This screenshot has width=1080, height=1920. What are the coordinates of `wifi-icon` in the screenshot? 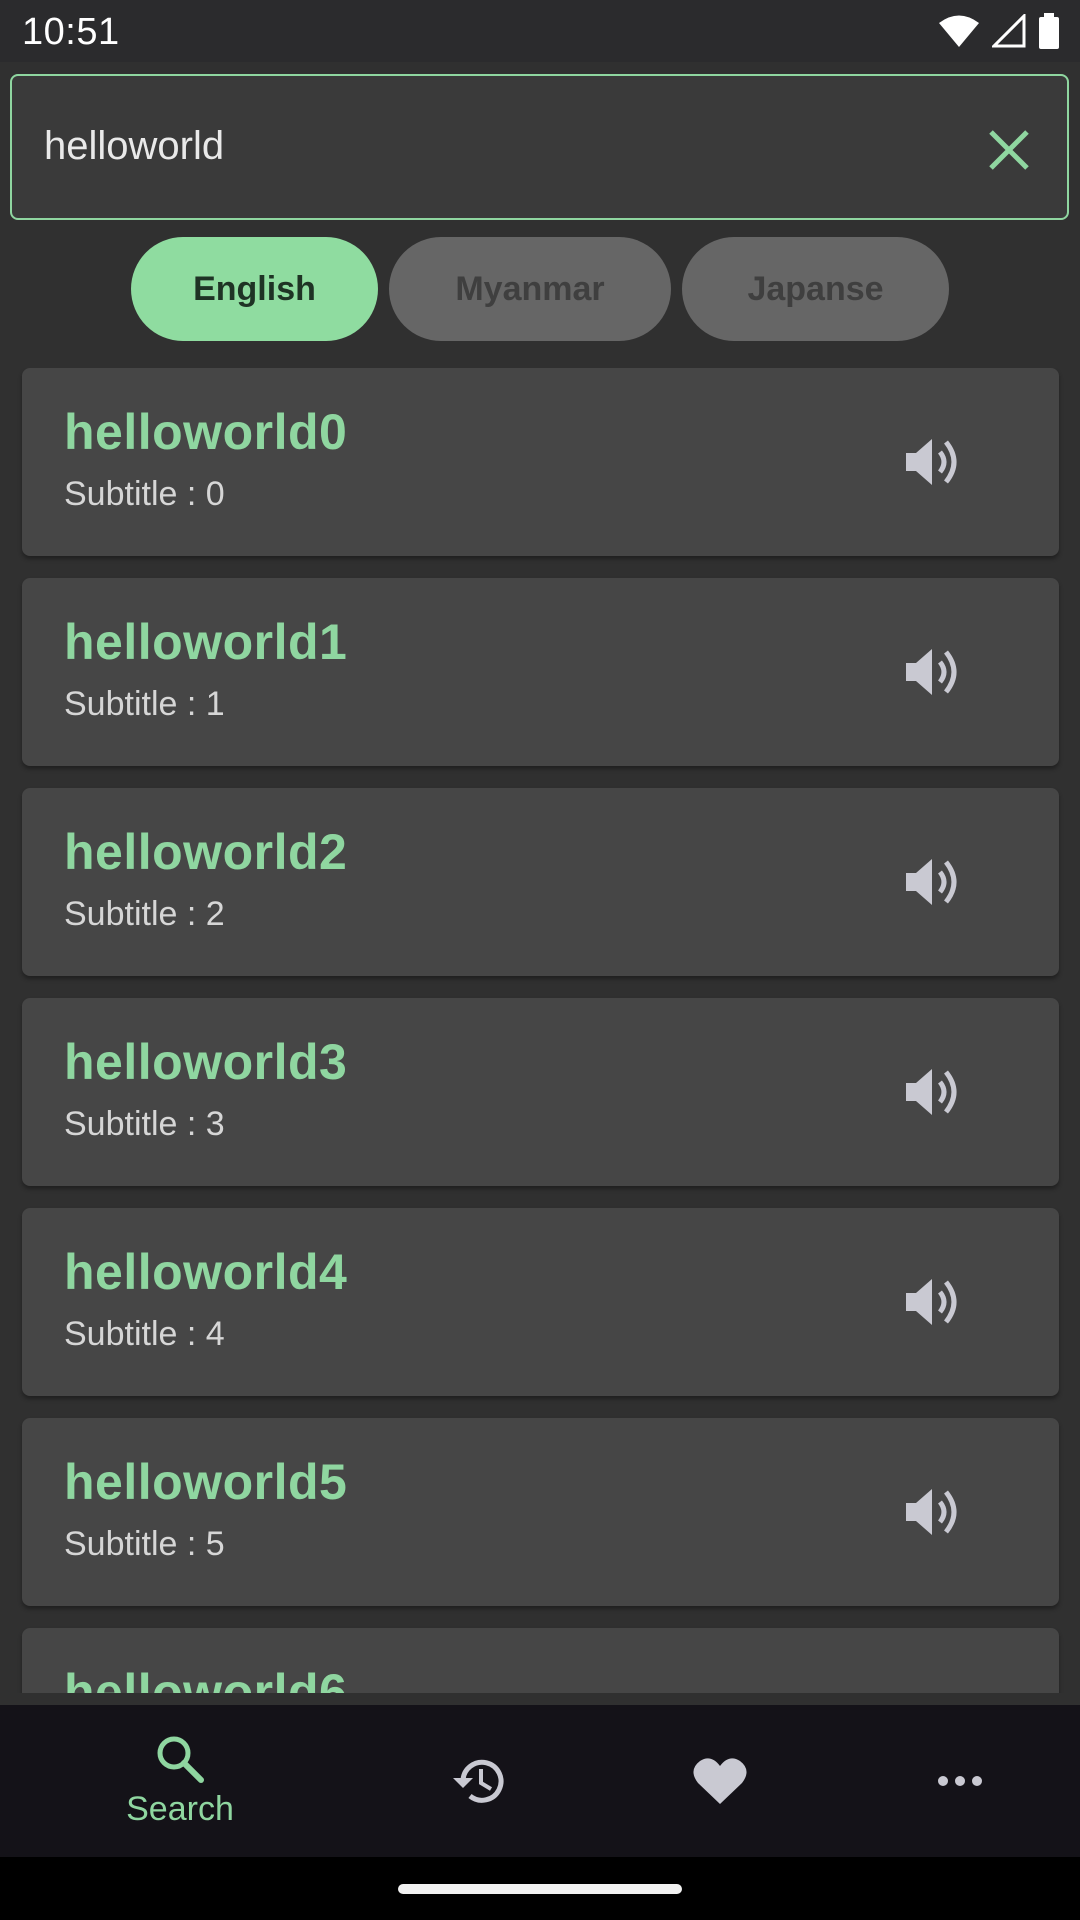 It's located at (959, 31).